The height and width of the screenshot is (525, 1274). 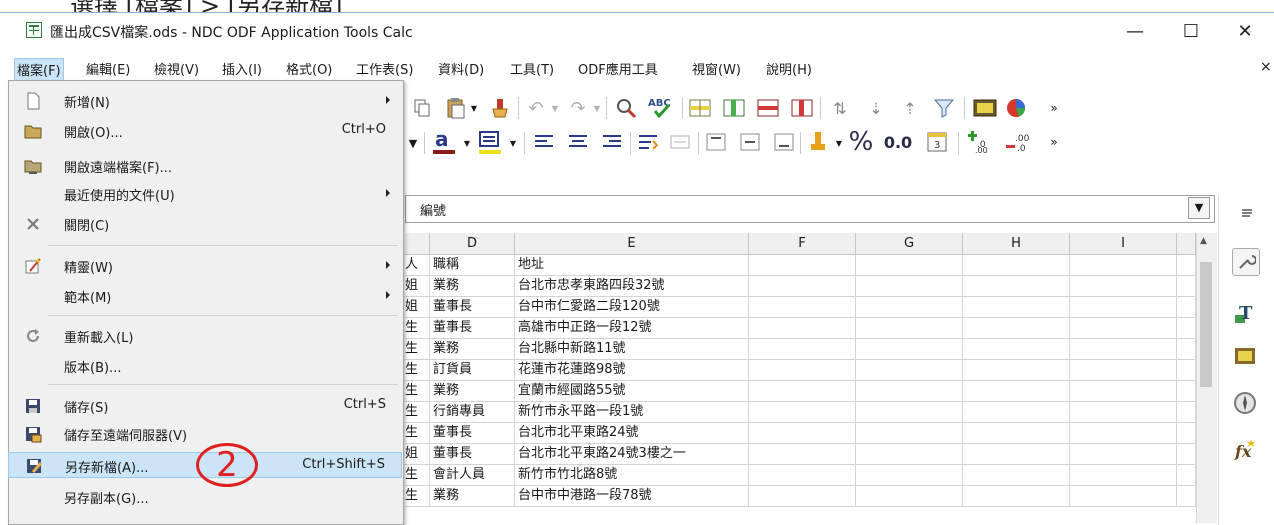 What do you see at coordinates (944, 108) in the screenshot?
I see `autofilter-icon` at bounding box center [944, 108].